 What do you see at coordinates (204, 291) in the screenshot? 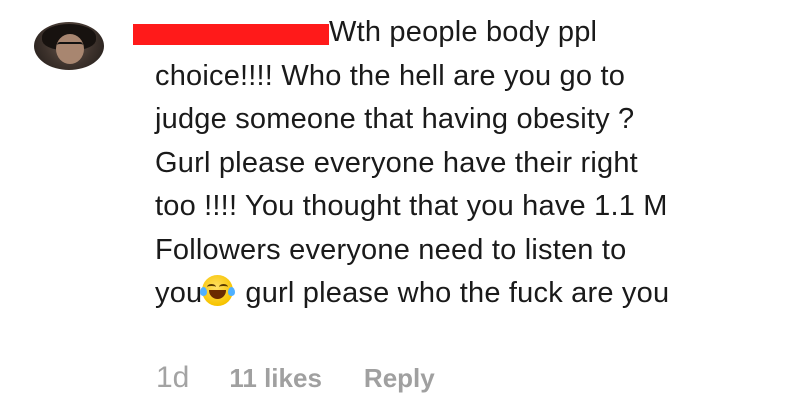
I see `emoji-tear-left` at bounding box center [204, 291].